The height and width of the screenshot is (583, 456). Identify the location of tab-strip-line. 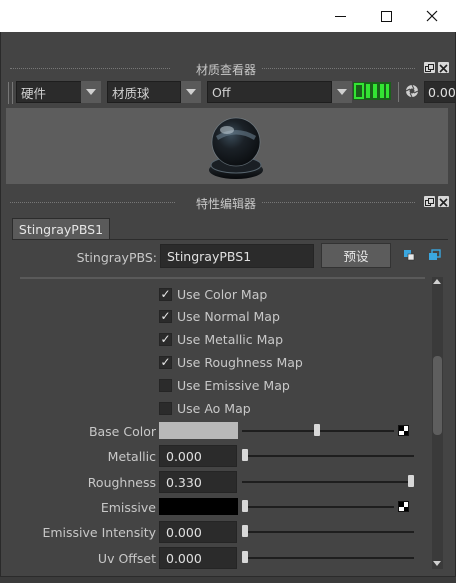
(230, 239).